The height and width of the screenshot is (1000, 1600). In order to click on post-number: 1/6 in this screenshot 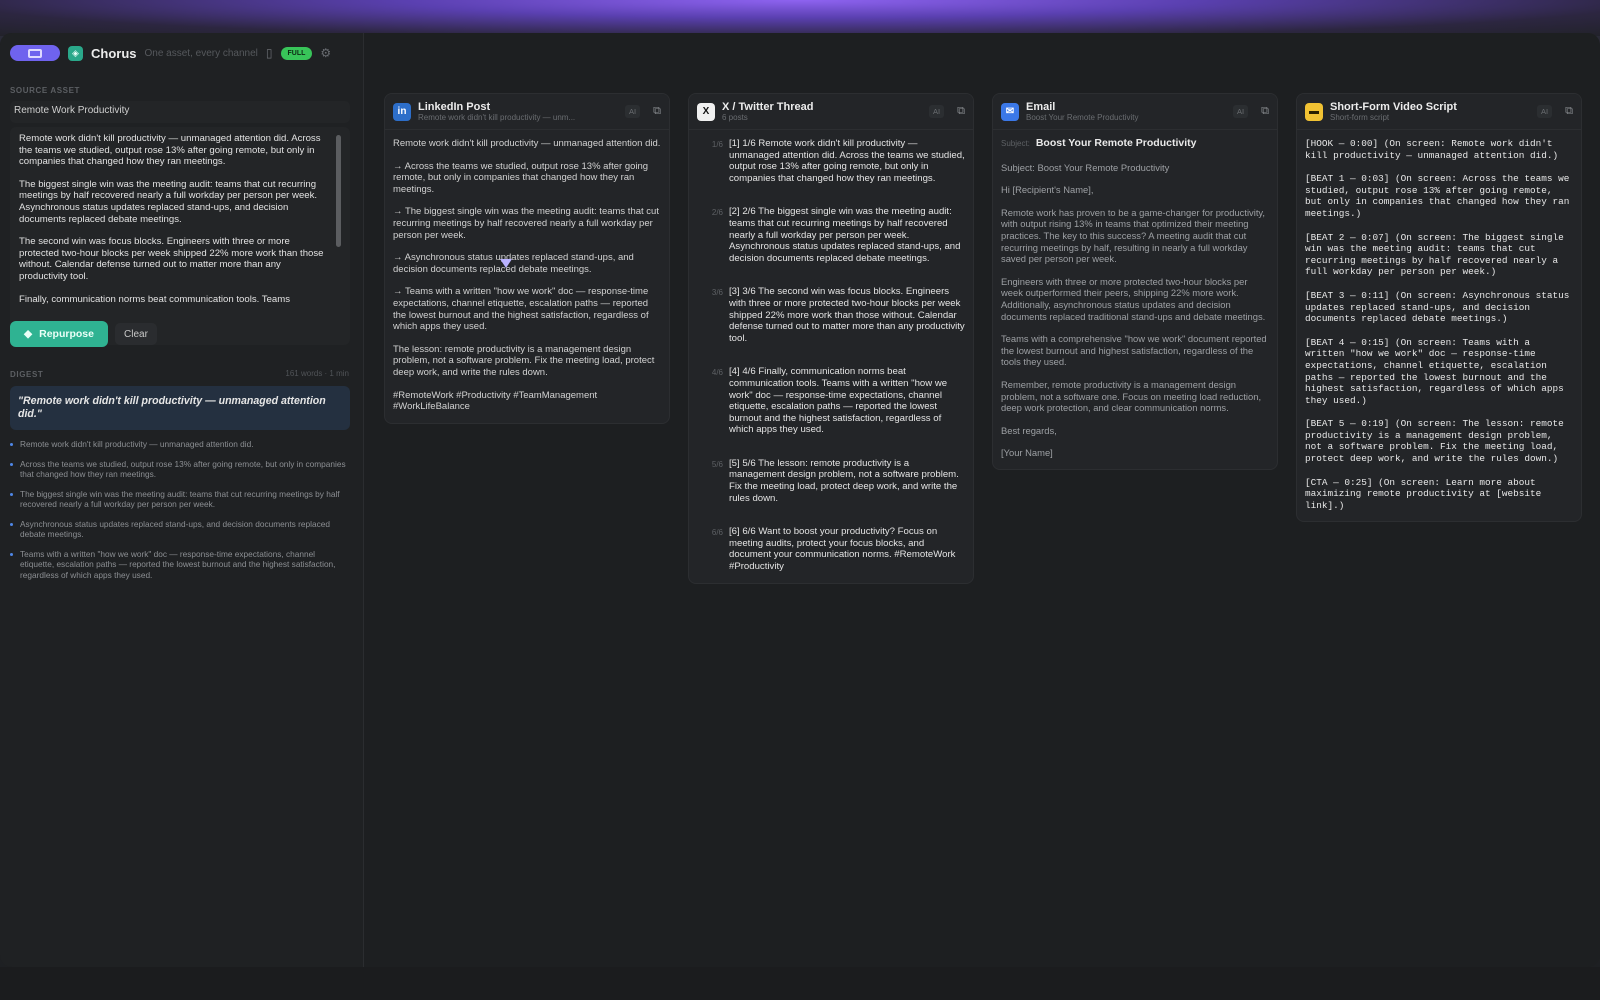, I will do `click(717, 144)`.